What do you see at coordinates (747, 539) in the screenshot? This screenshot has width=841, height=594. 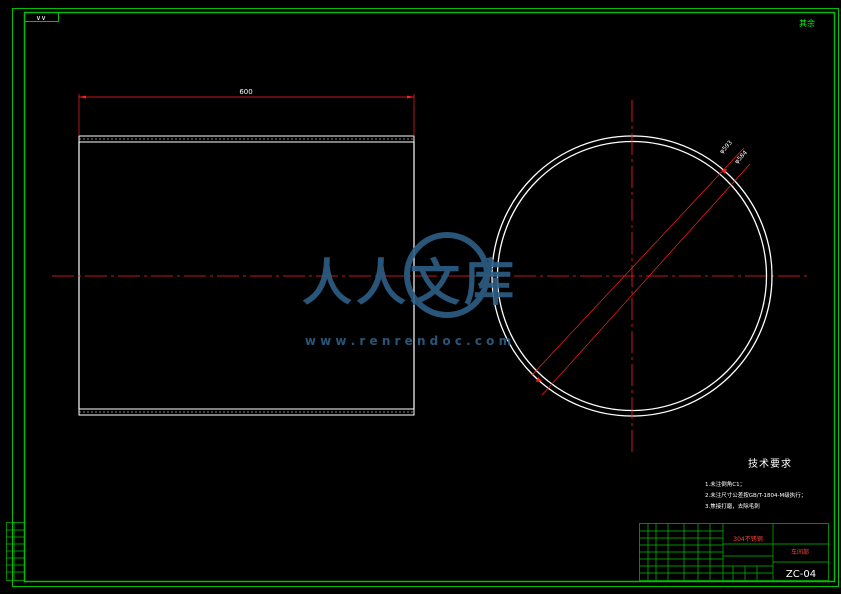 I see `material-label: 304不锈钢` at bounding box center [747, 539].